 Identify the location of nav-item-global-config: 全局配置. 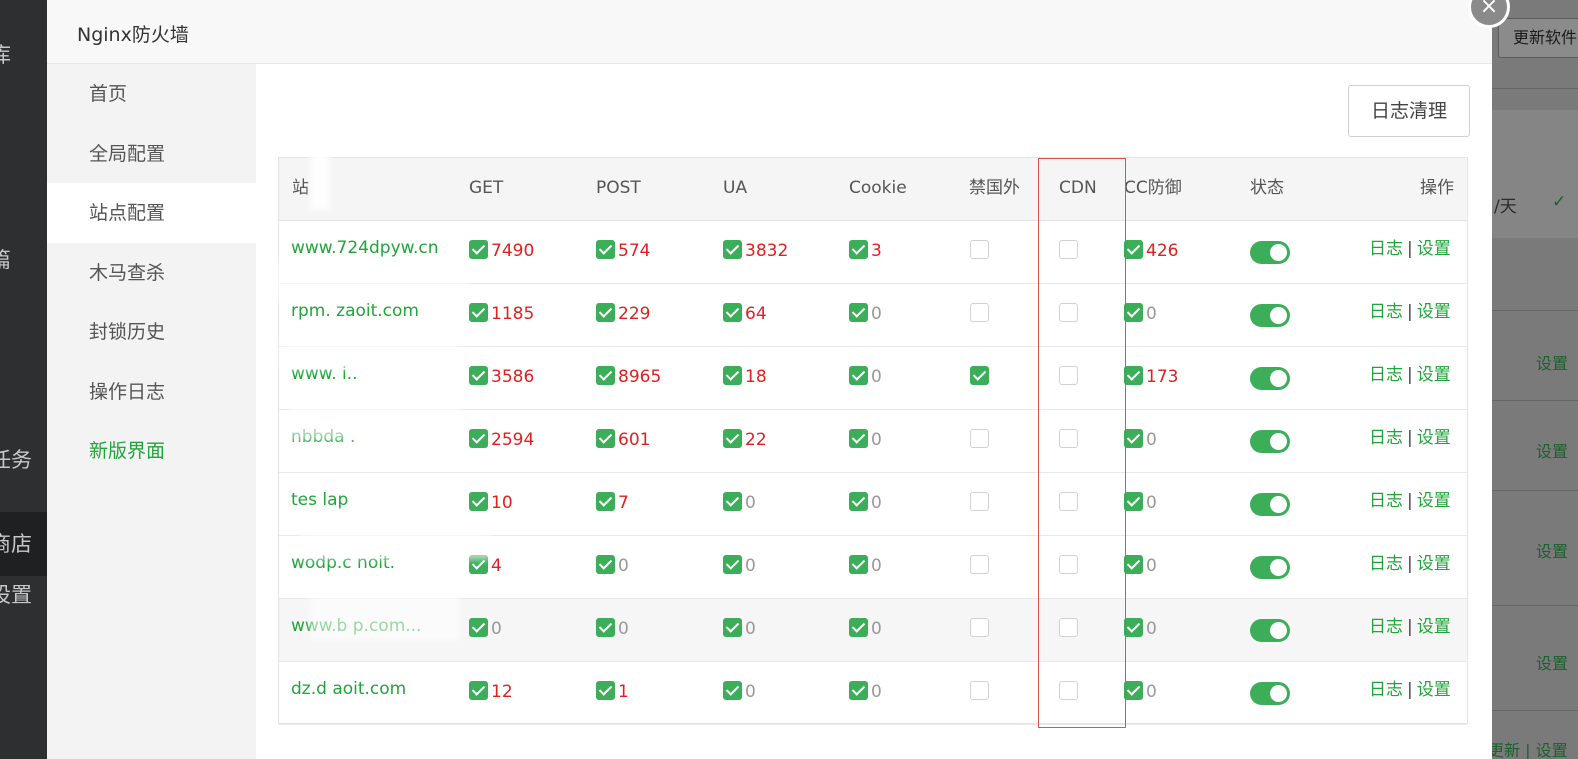
(151, 154).